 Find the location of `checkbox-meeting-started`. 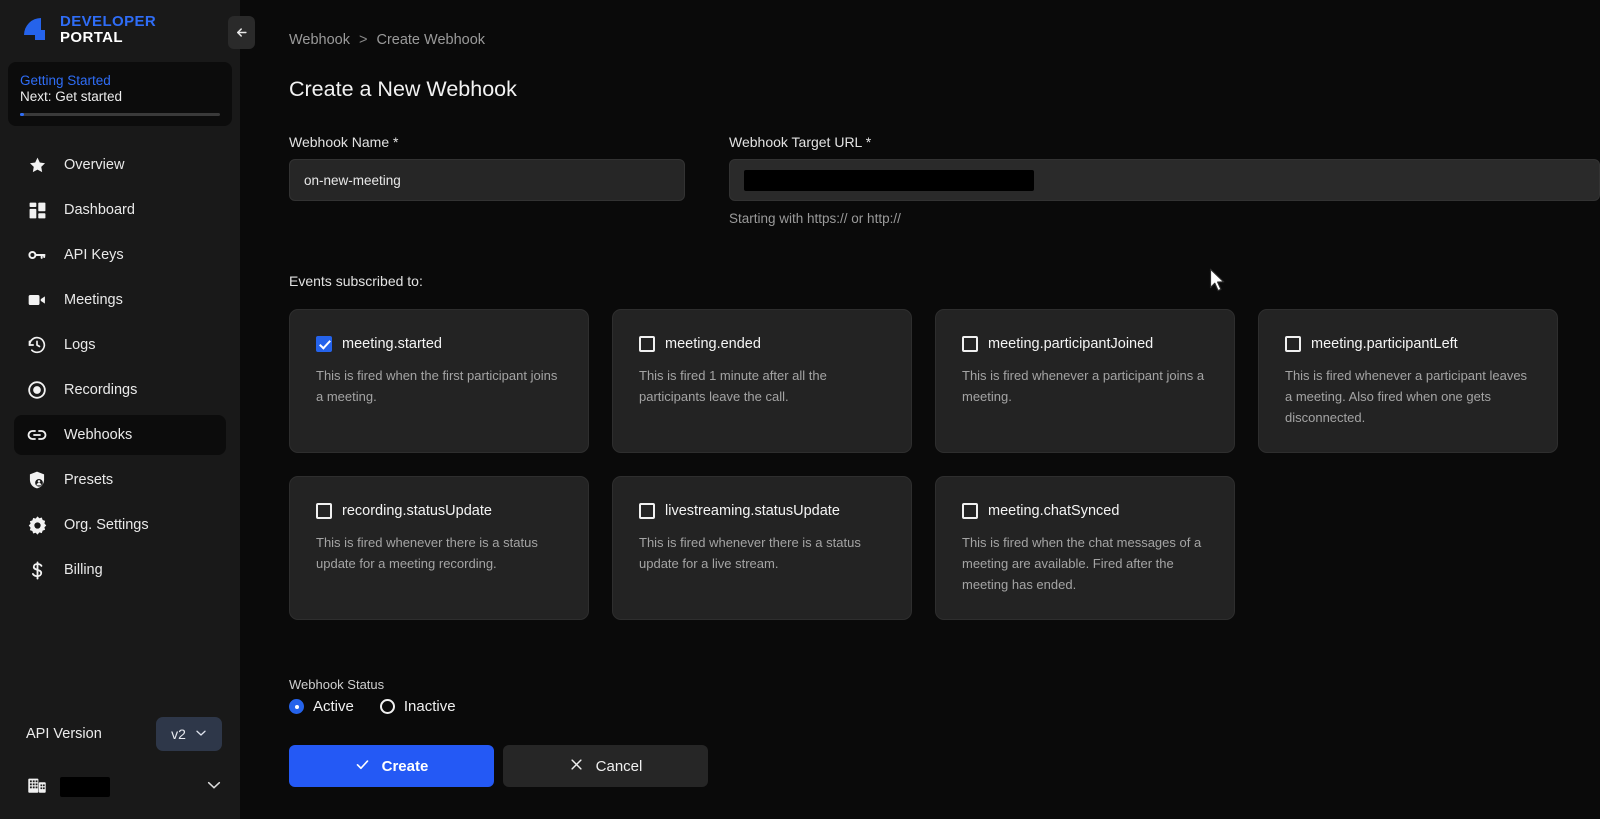

checkbox-meeting-started is located at coordinates (324, 344).